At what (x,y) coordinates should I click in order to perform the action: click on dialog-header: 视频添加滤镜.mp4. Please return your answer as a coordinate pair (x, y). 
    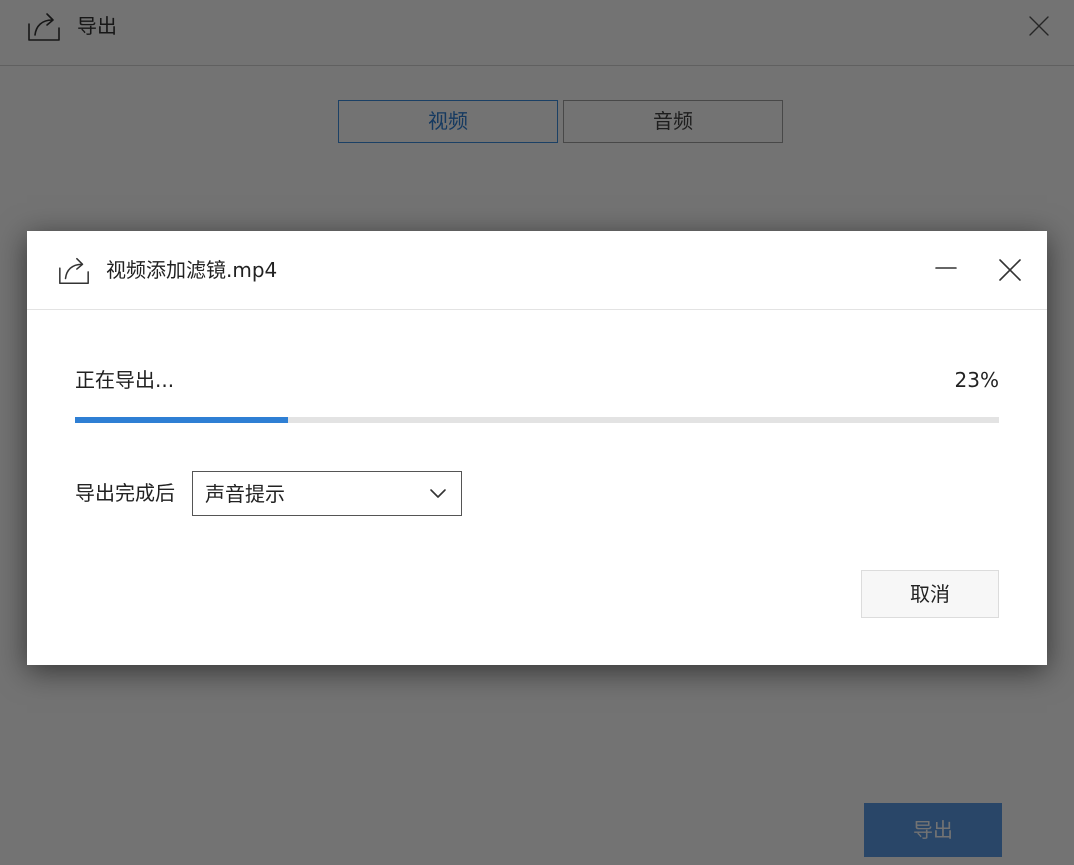
    Looking at the image, I should click on (537, 270).